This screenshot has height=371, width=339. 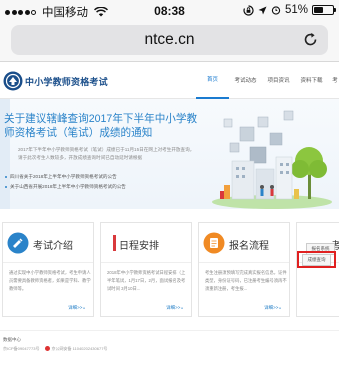 What do you see at coordinates (317, 269) in the screenshot?
I see `card-exam-partial: 考` at bounding box center [317, 269].